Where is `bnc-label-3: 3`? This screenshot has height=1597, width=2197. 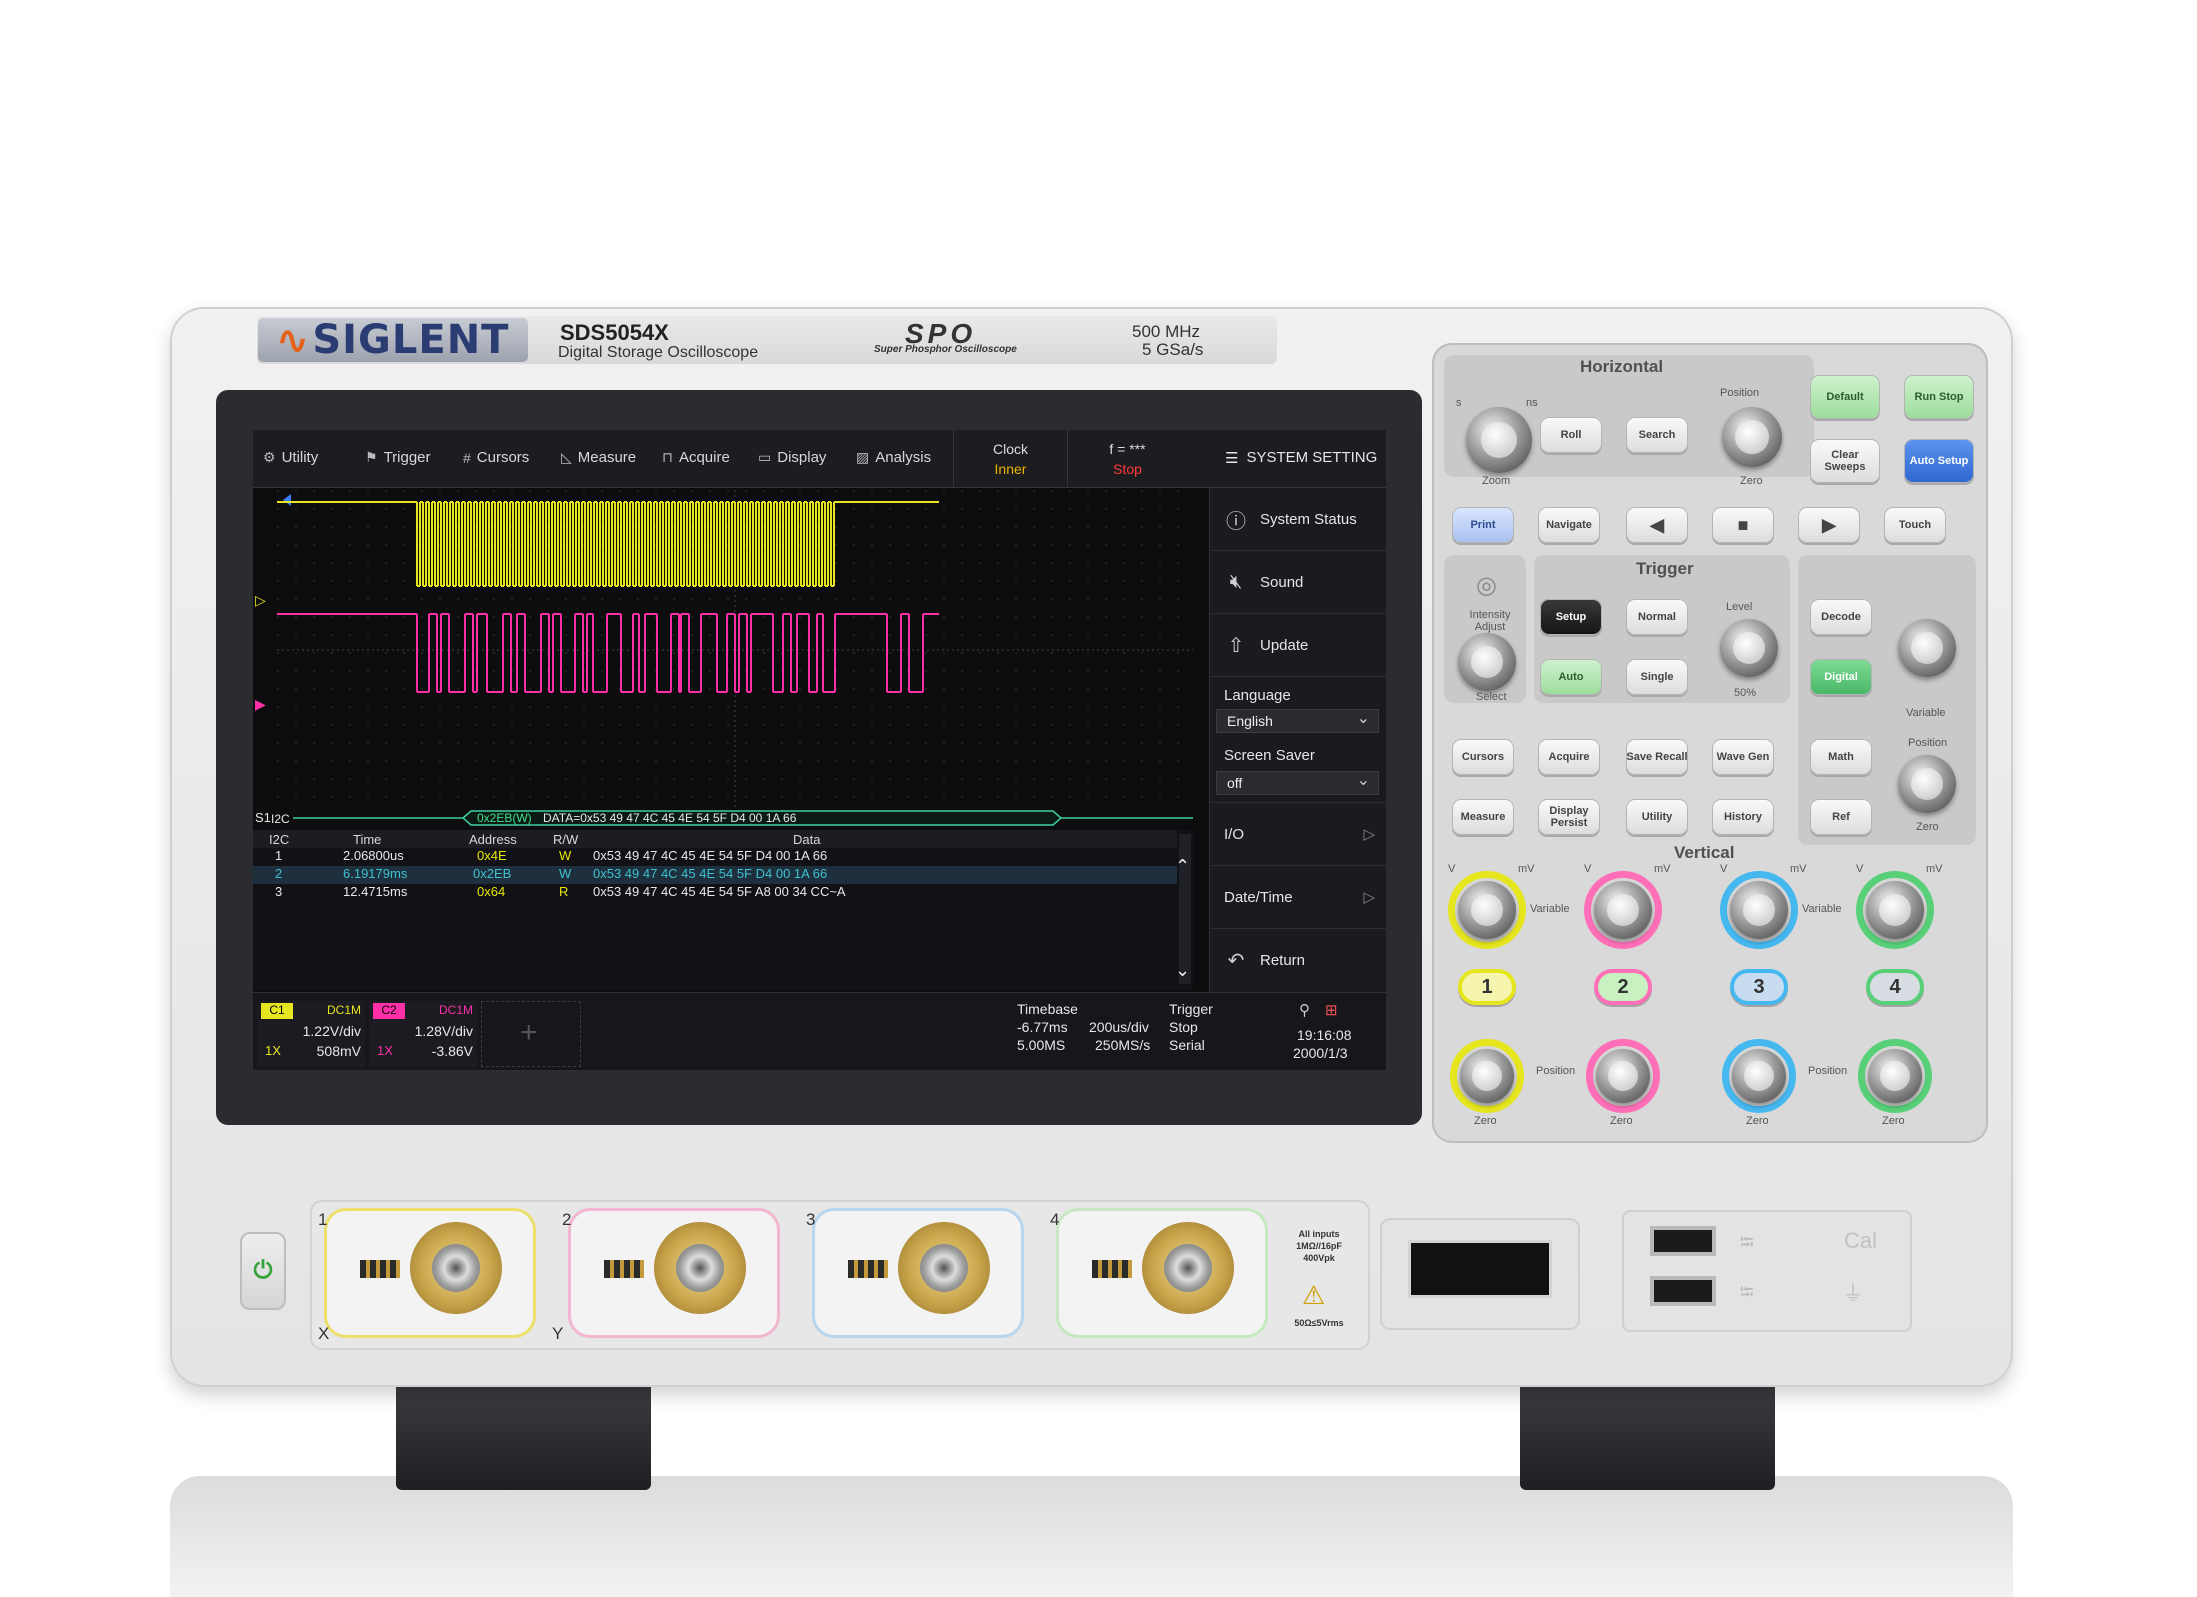
bnc-label-3: 3 is located at coordinates (811, 1219).